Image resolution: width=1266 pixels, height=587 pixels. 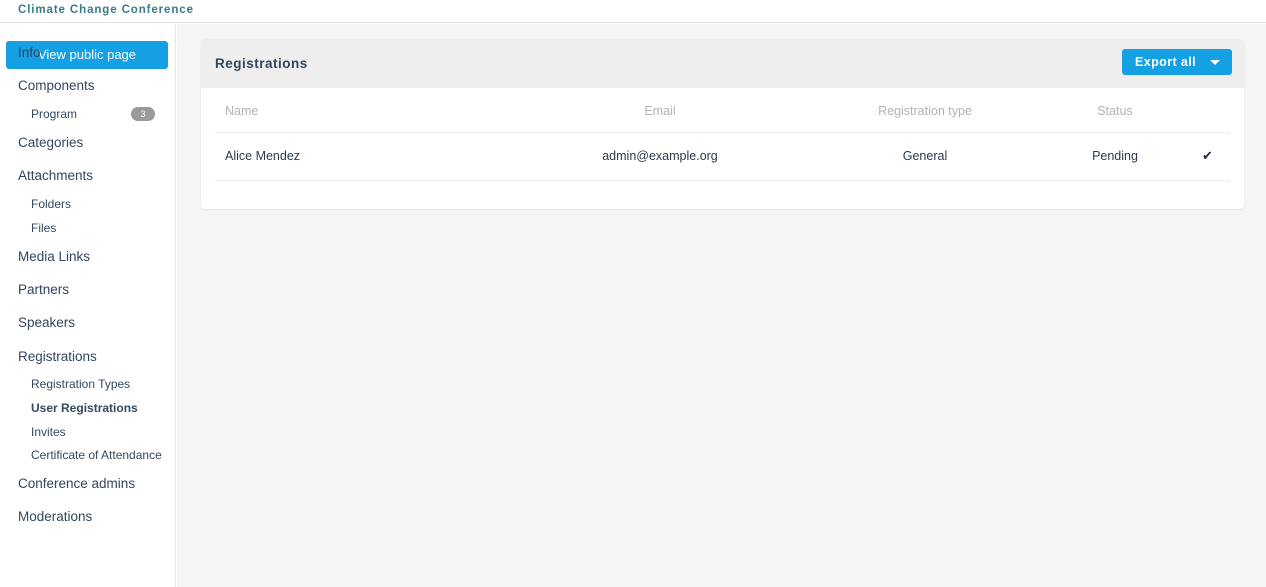 What do you see at coordinates (48, 432) in the screenshot?
I see `sidebar-item-label: Invites` at bounding box center [48, 432].